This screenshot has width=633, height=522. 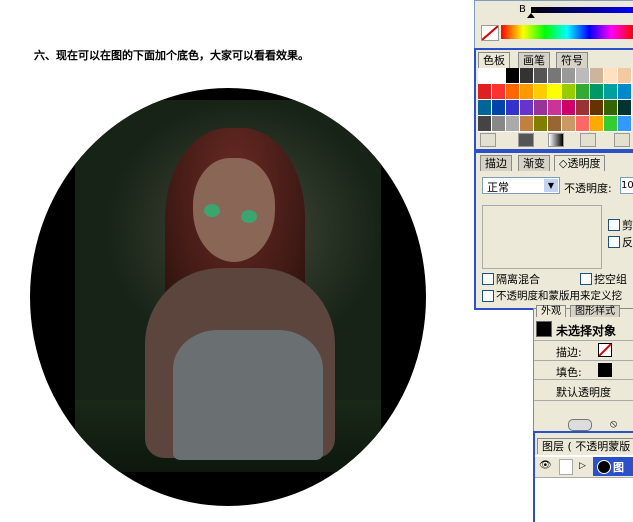 What do you see at coordinates (488, 279) in the screenshot?
I see `isolate-blending-checkbox` at bounding box center [488, 279].